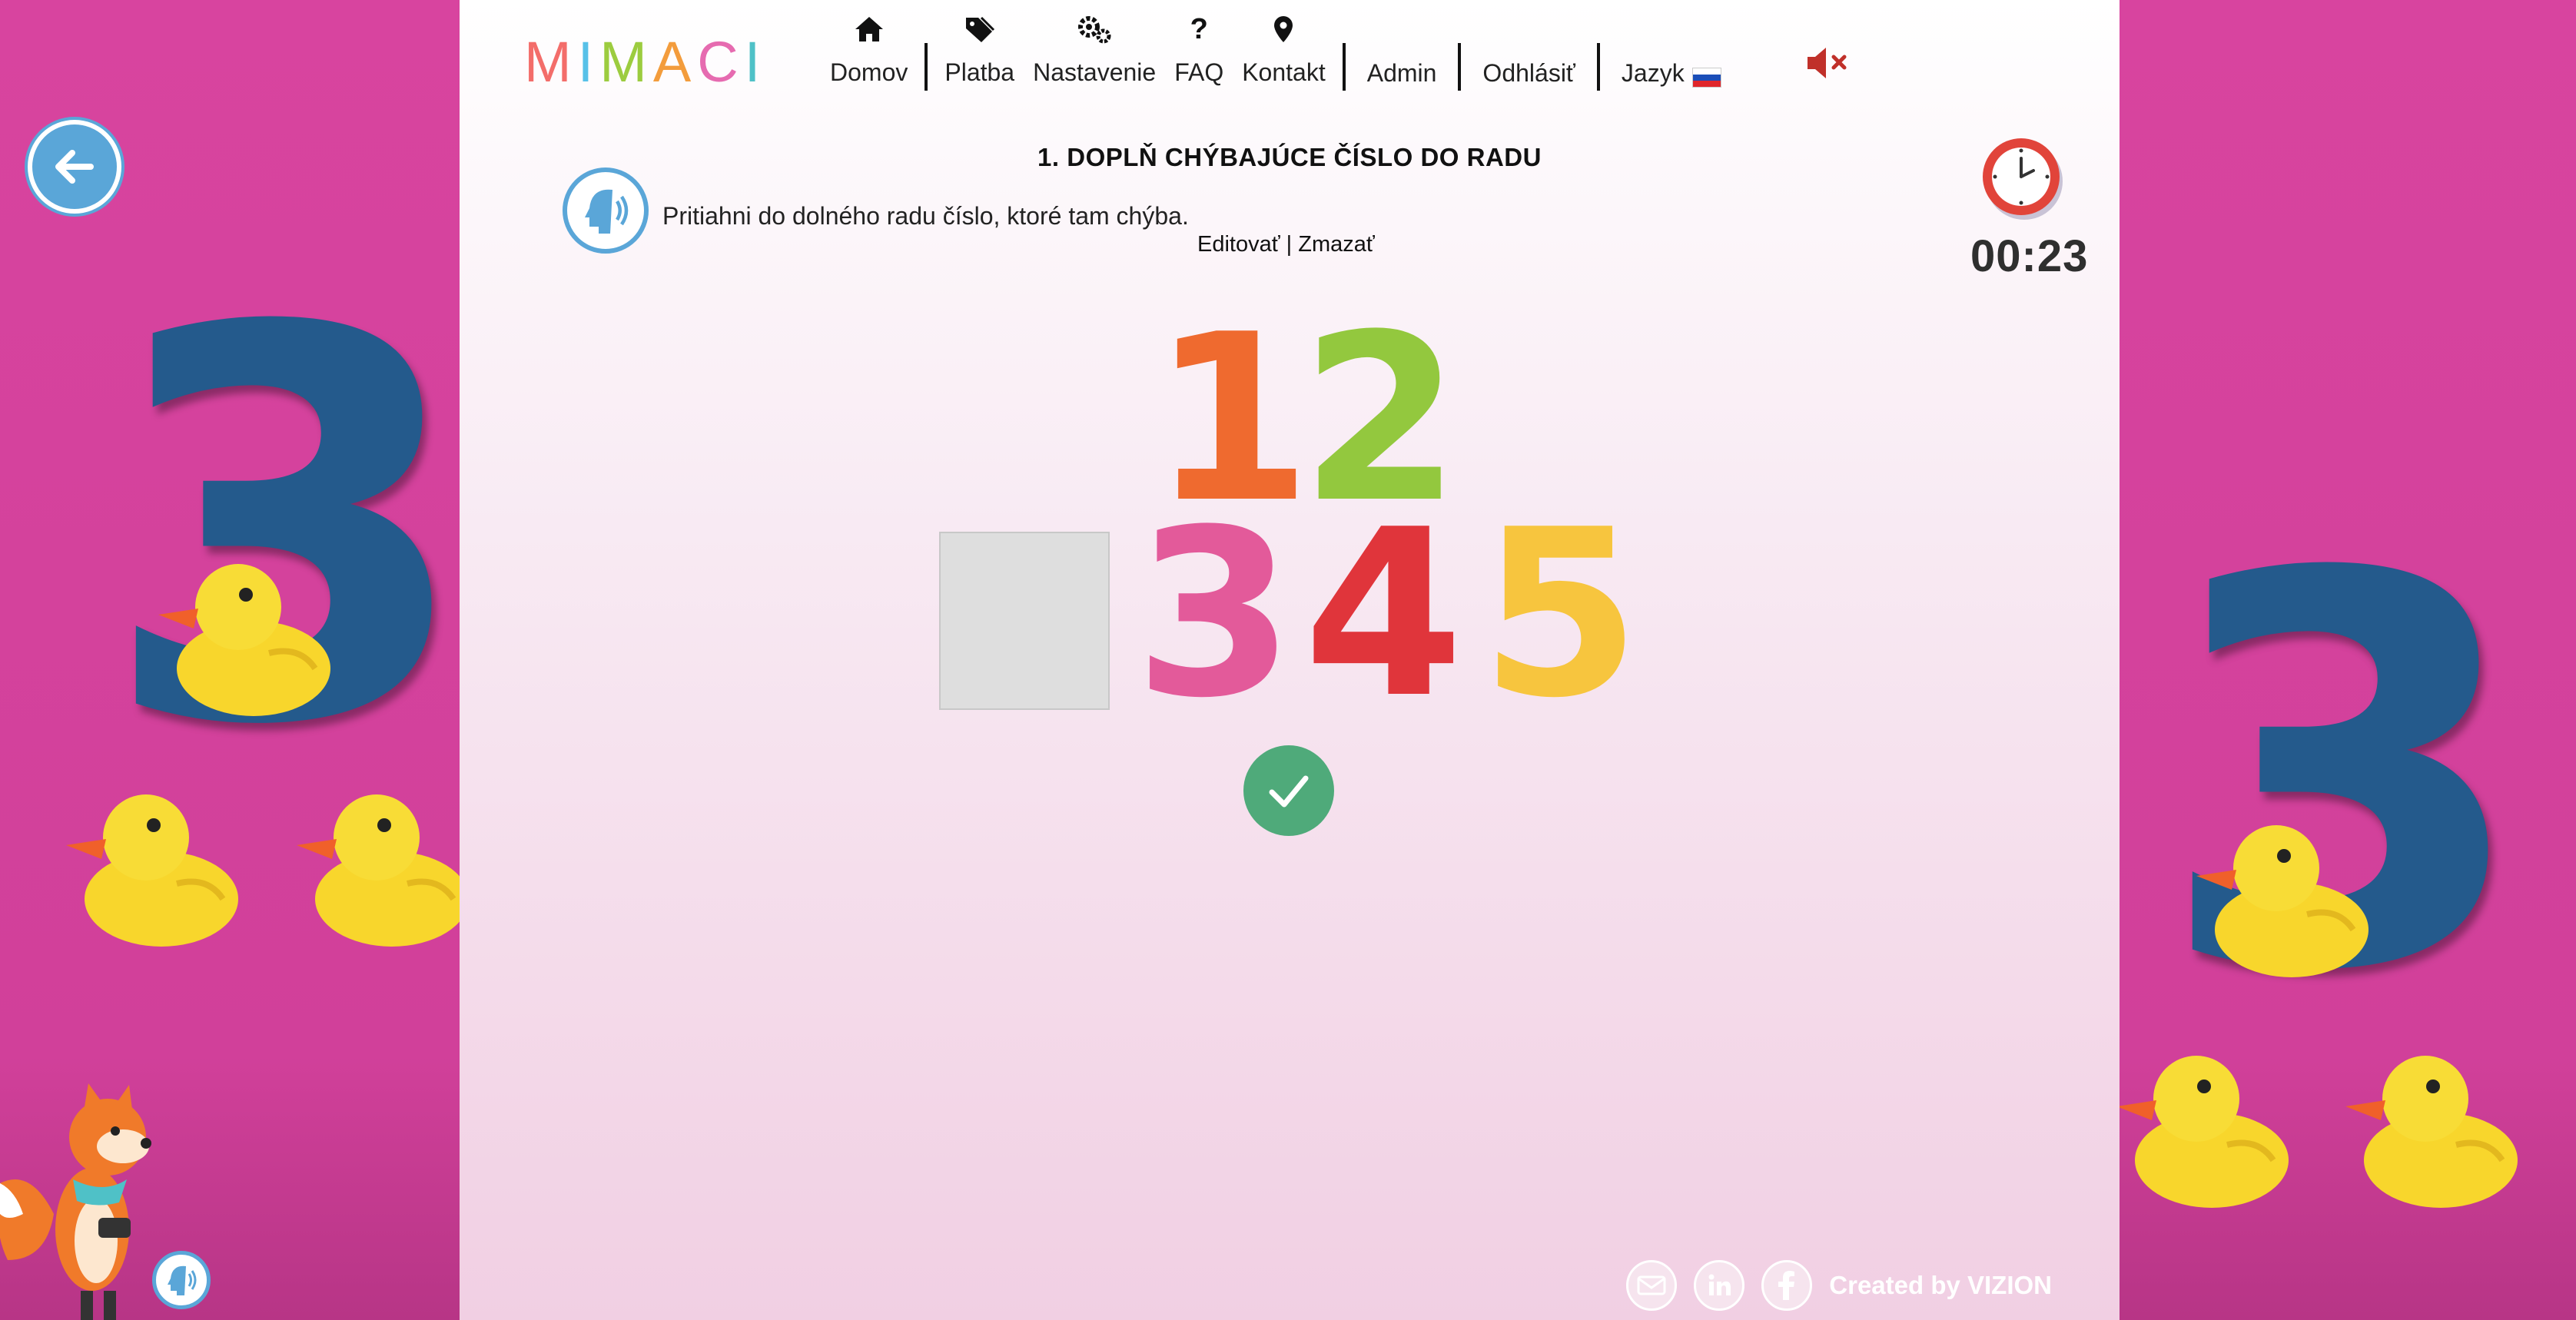 This screenshot has width=2576, height=1320. I want to click on back-button, so click(74, 167).